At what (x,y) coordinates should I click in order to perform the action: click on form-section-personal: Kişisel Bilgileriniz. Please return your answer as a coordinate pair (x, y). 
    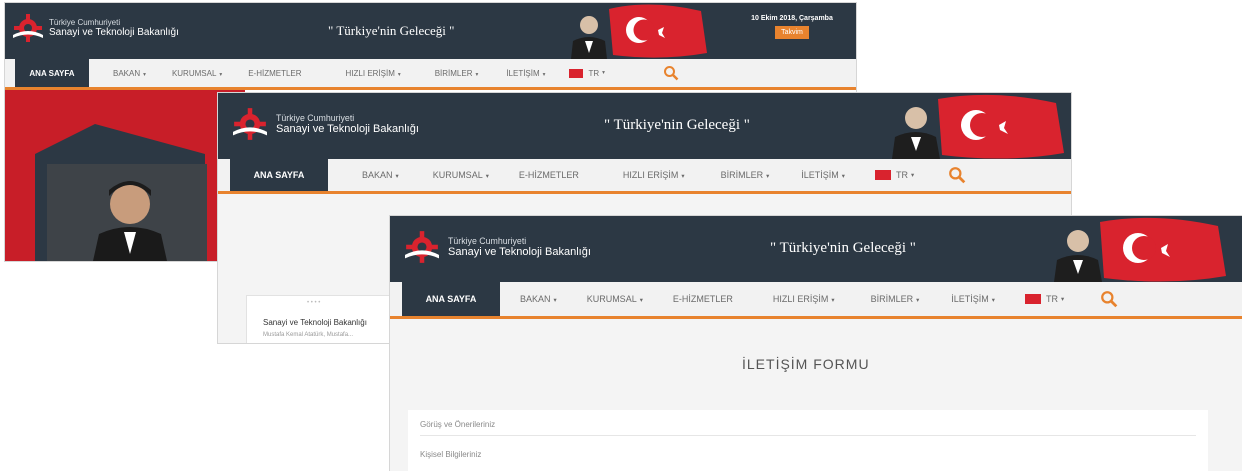
    Looking at the image, I should click on (808, 457).